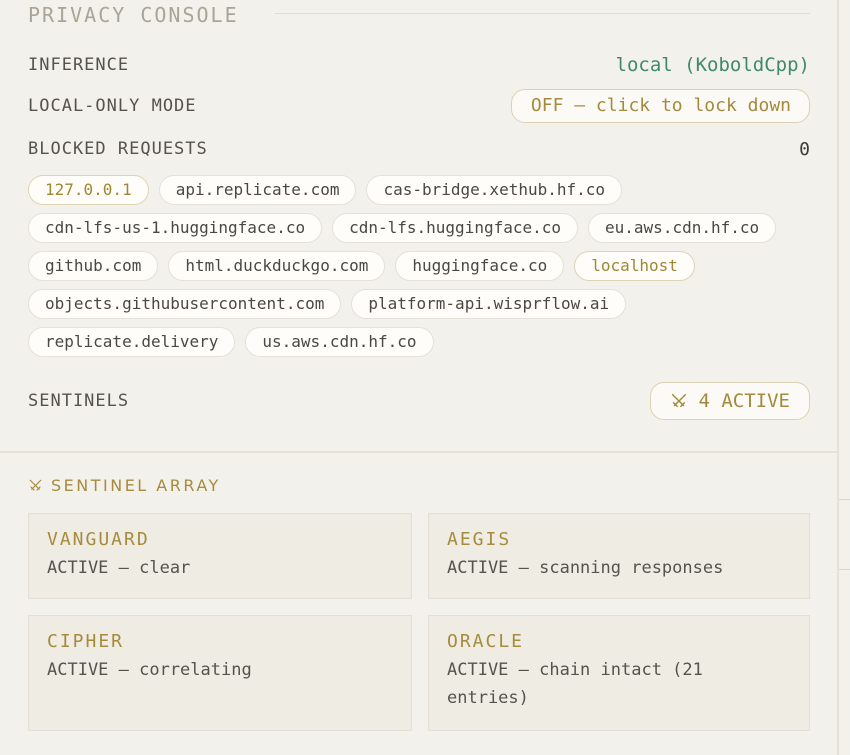  Describe the element at coordinates (419, 401) in the screenshot. I see `sentinels-row: SENTINELS 4 ACTIVE` at that location.